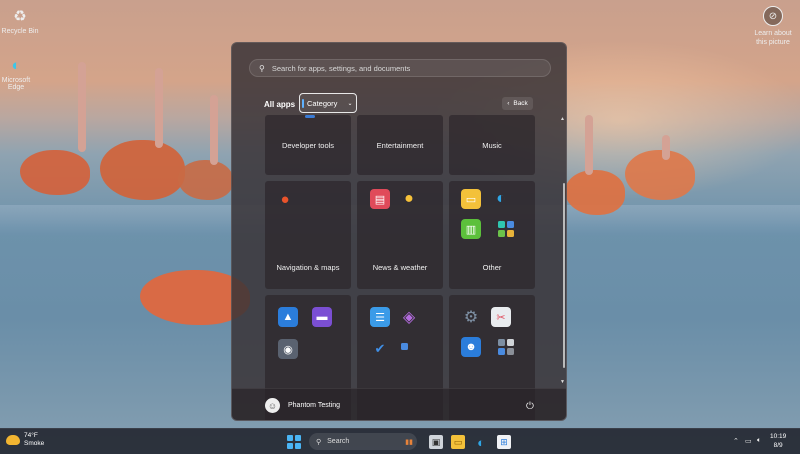  Describe the element at coordinates (310, 116) in the screenshot. I see `app-icon` at that location.